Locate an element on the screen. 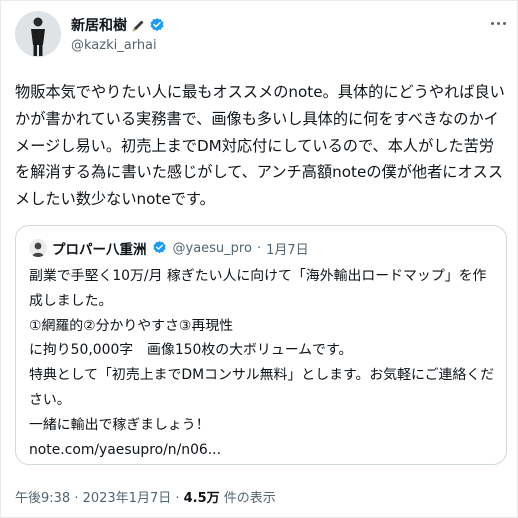 Image resolution: width=518 pixels, height=518 pixels. tweet-footer: 午後9:38 · 2023年1月7日 · 4.5万 件の表示 is located at coordinates (145, 496).